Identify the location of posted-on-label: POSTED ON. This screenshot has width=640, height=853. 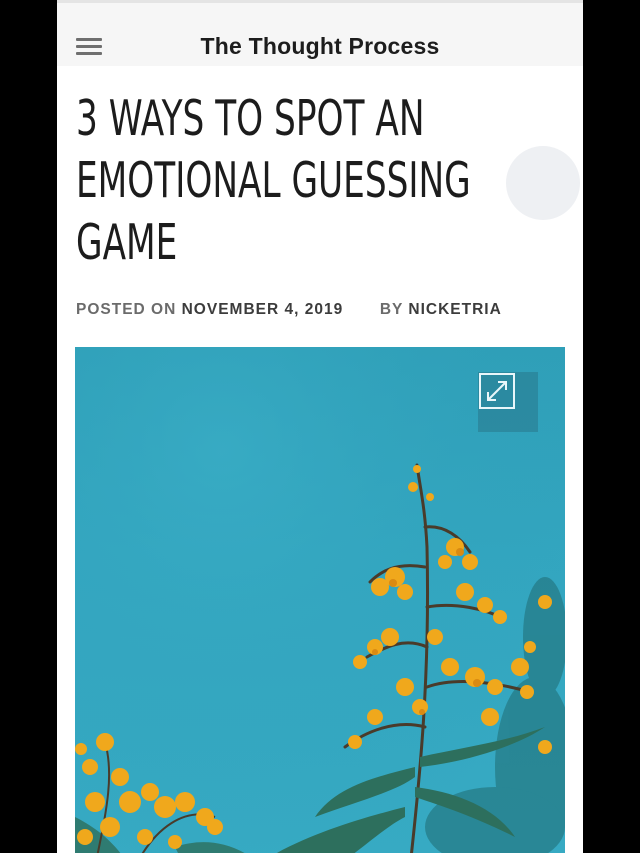
(126, 309).